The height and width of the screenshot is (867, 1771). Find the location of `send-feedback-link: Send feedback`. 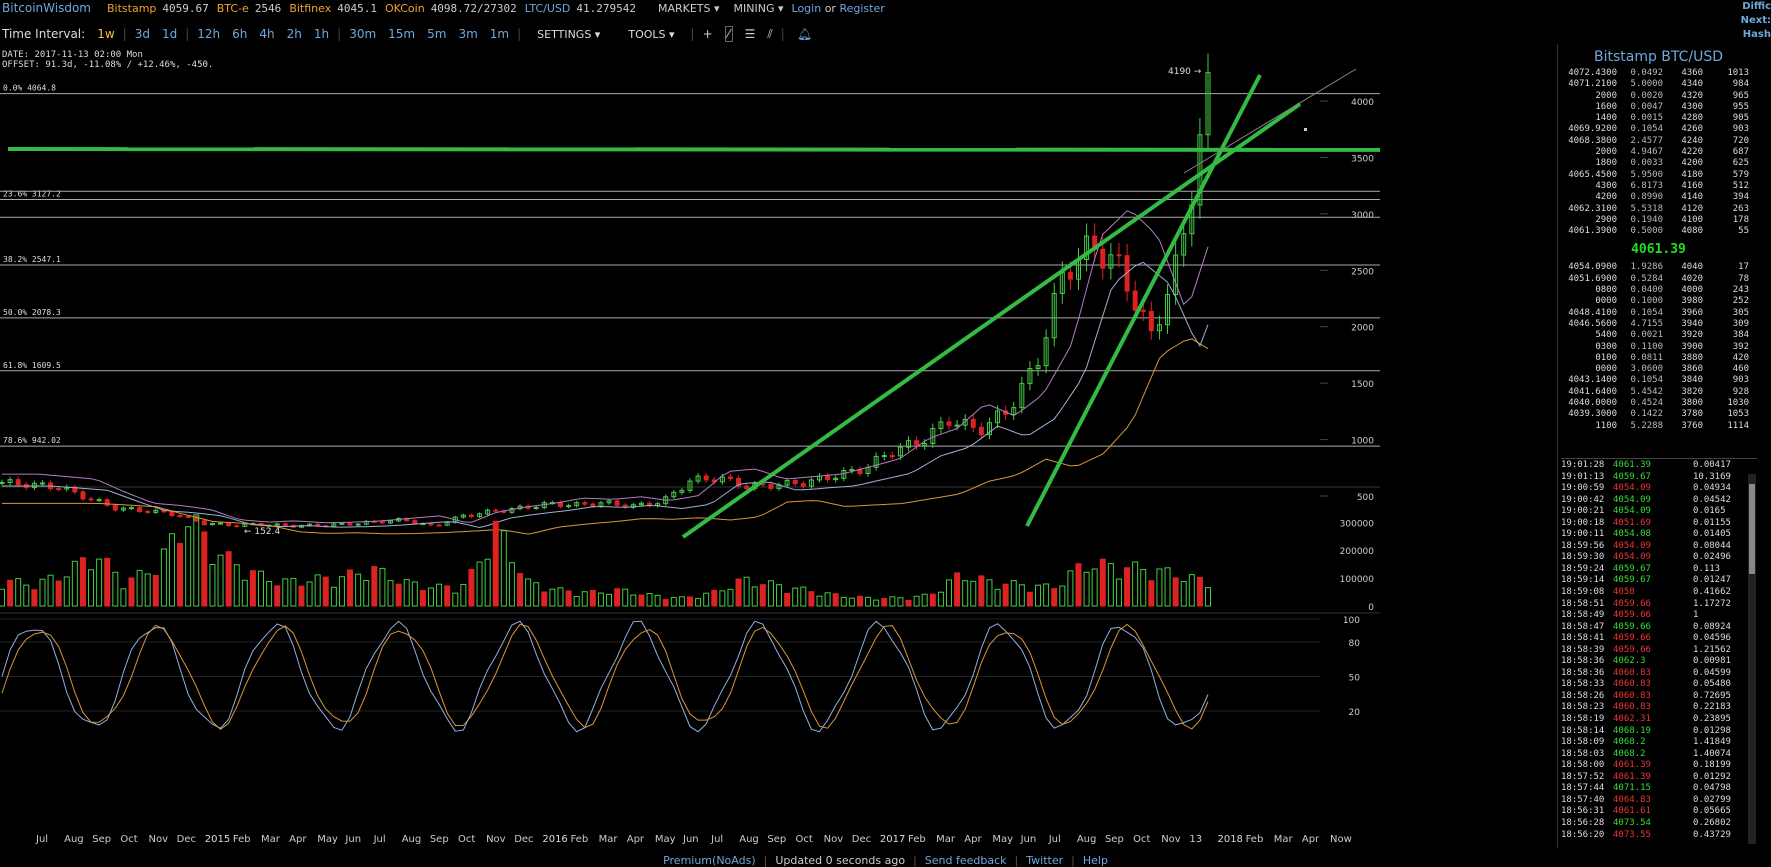

send-feedback-link: Send feedback is located at coordinates (966, 860).